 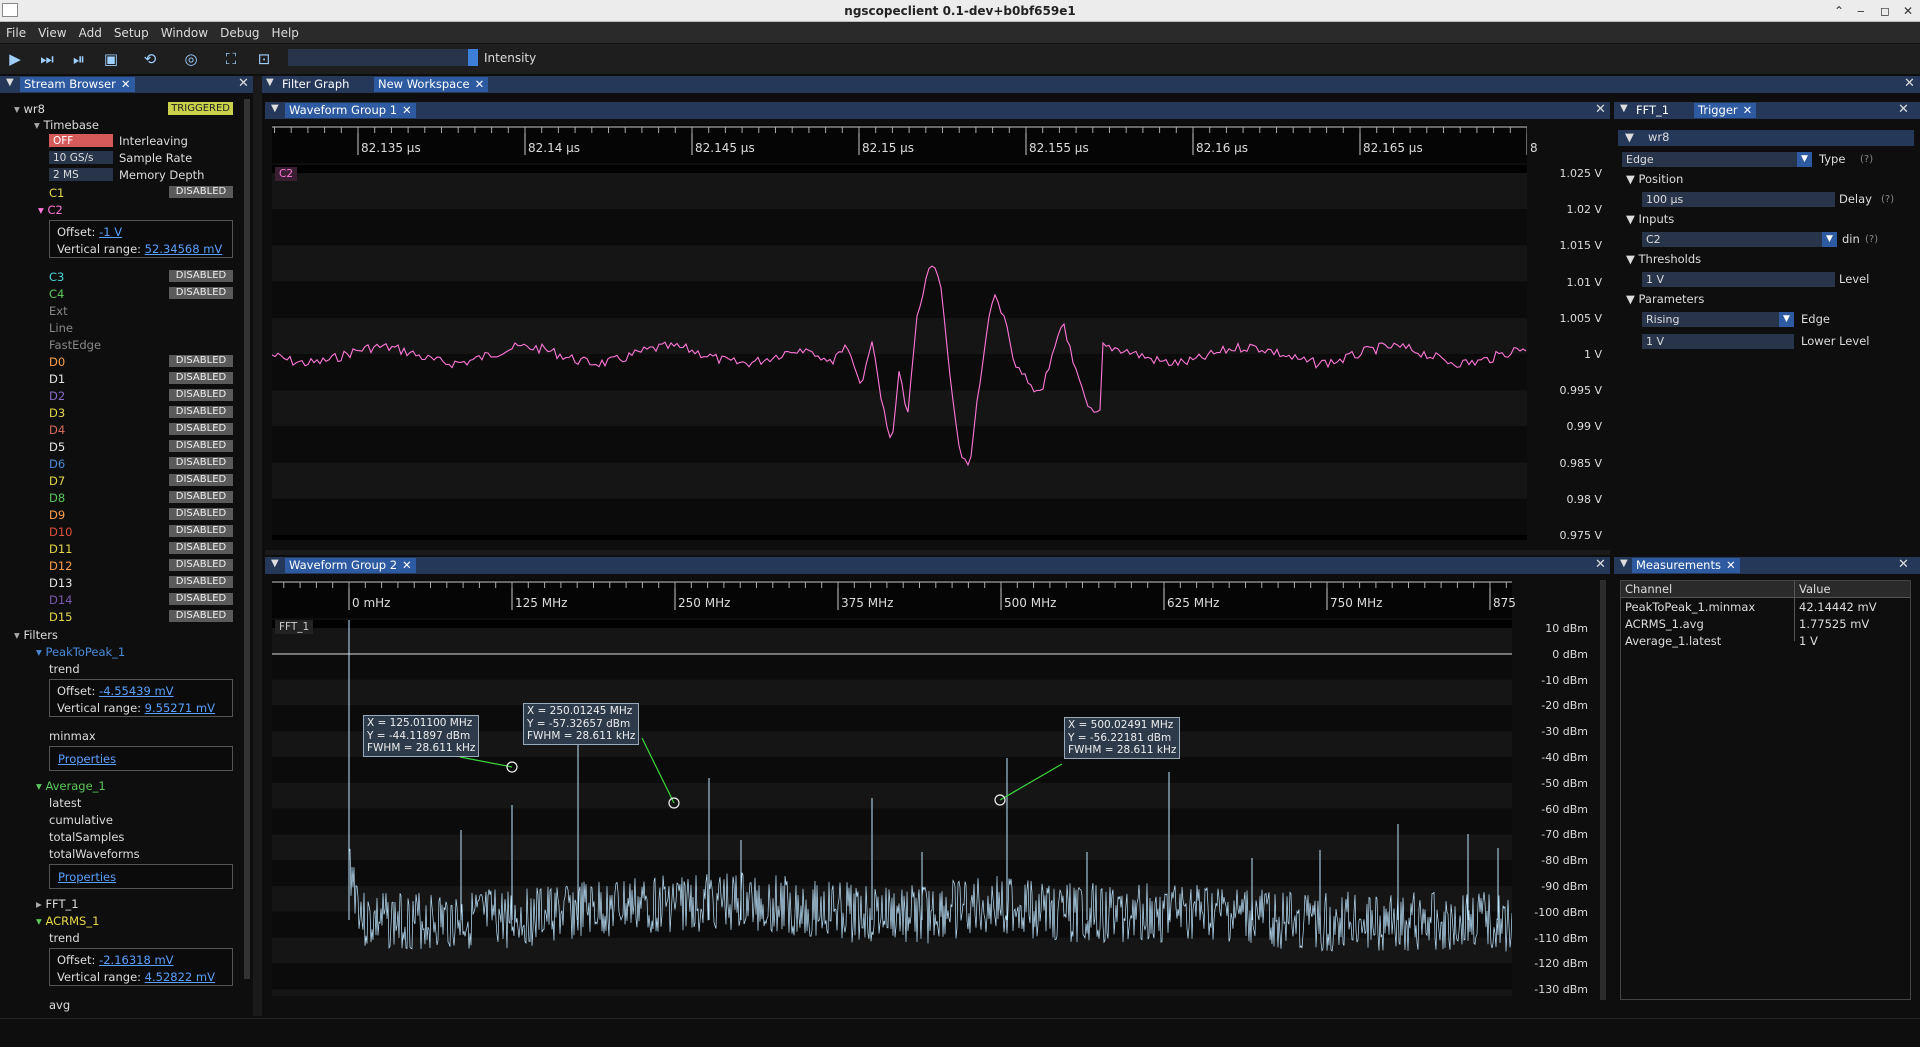 What do you see at coordinates (136, 960) in the screenshot?
I see `acrms-offset-link: -2.16318 mV` at bounding box center [136, 960].